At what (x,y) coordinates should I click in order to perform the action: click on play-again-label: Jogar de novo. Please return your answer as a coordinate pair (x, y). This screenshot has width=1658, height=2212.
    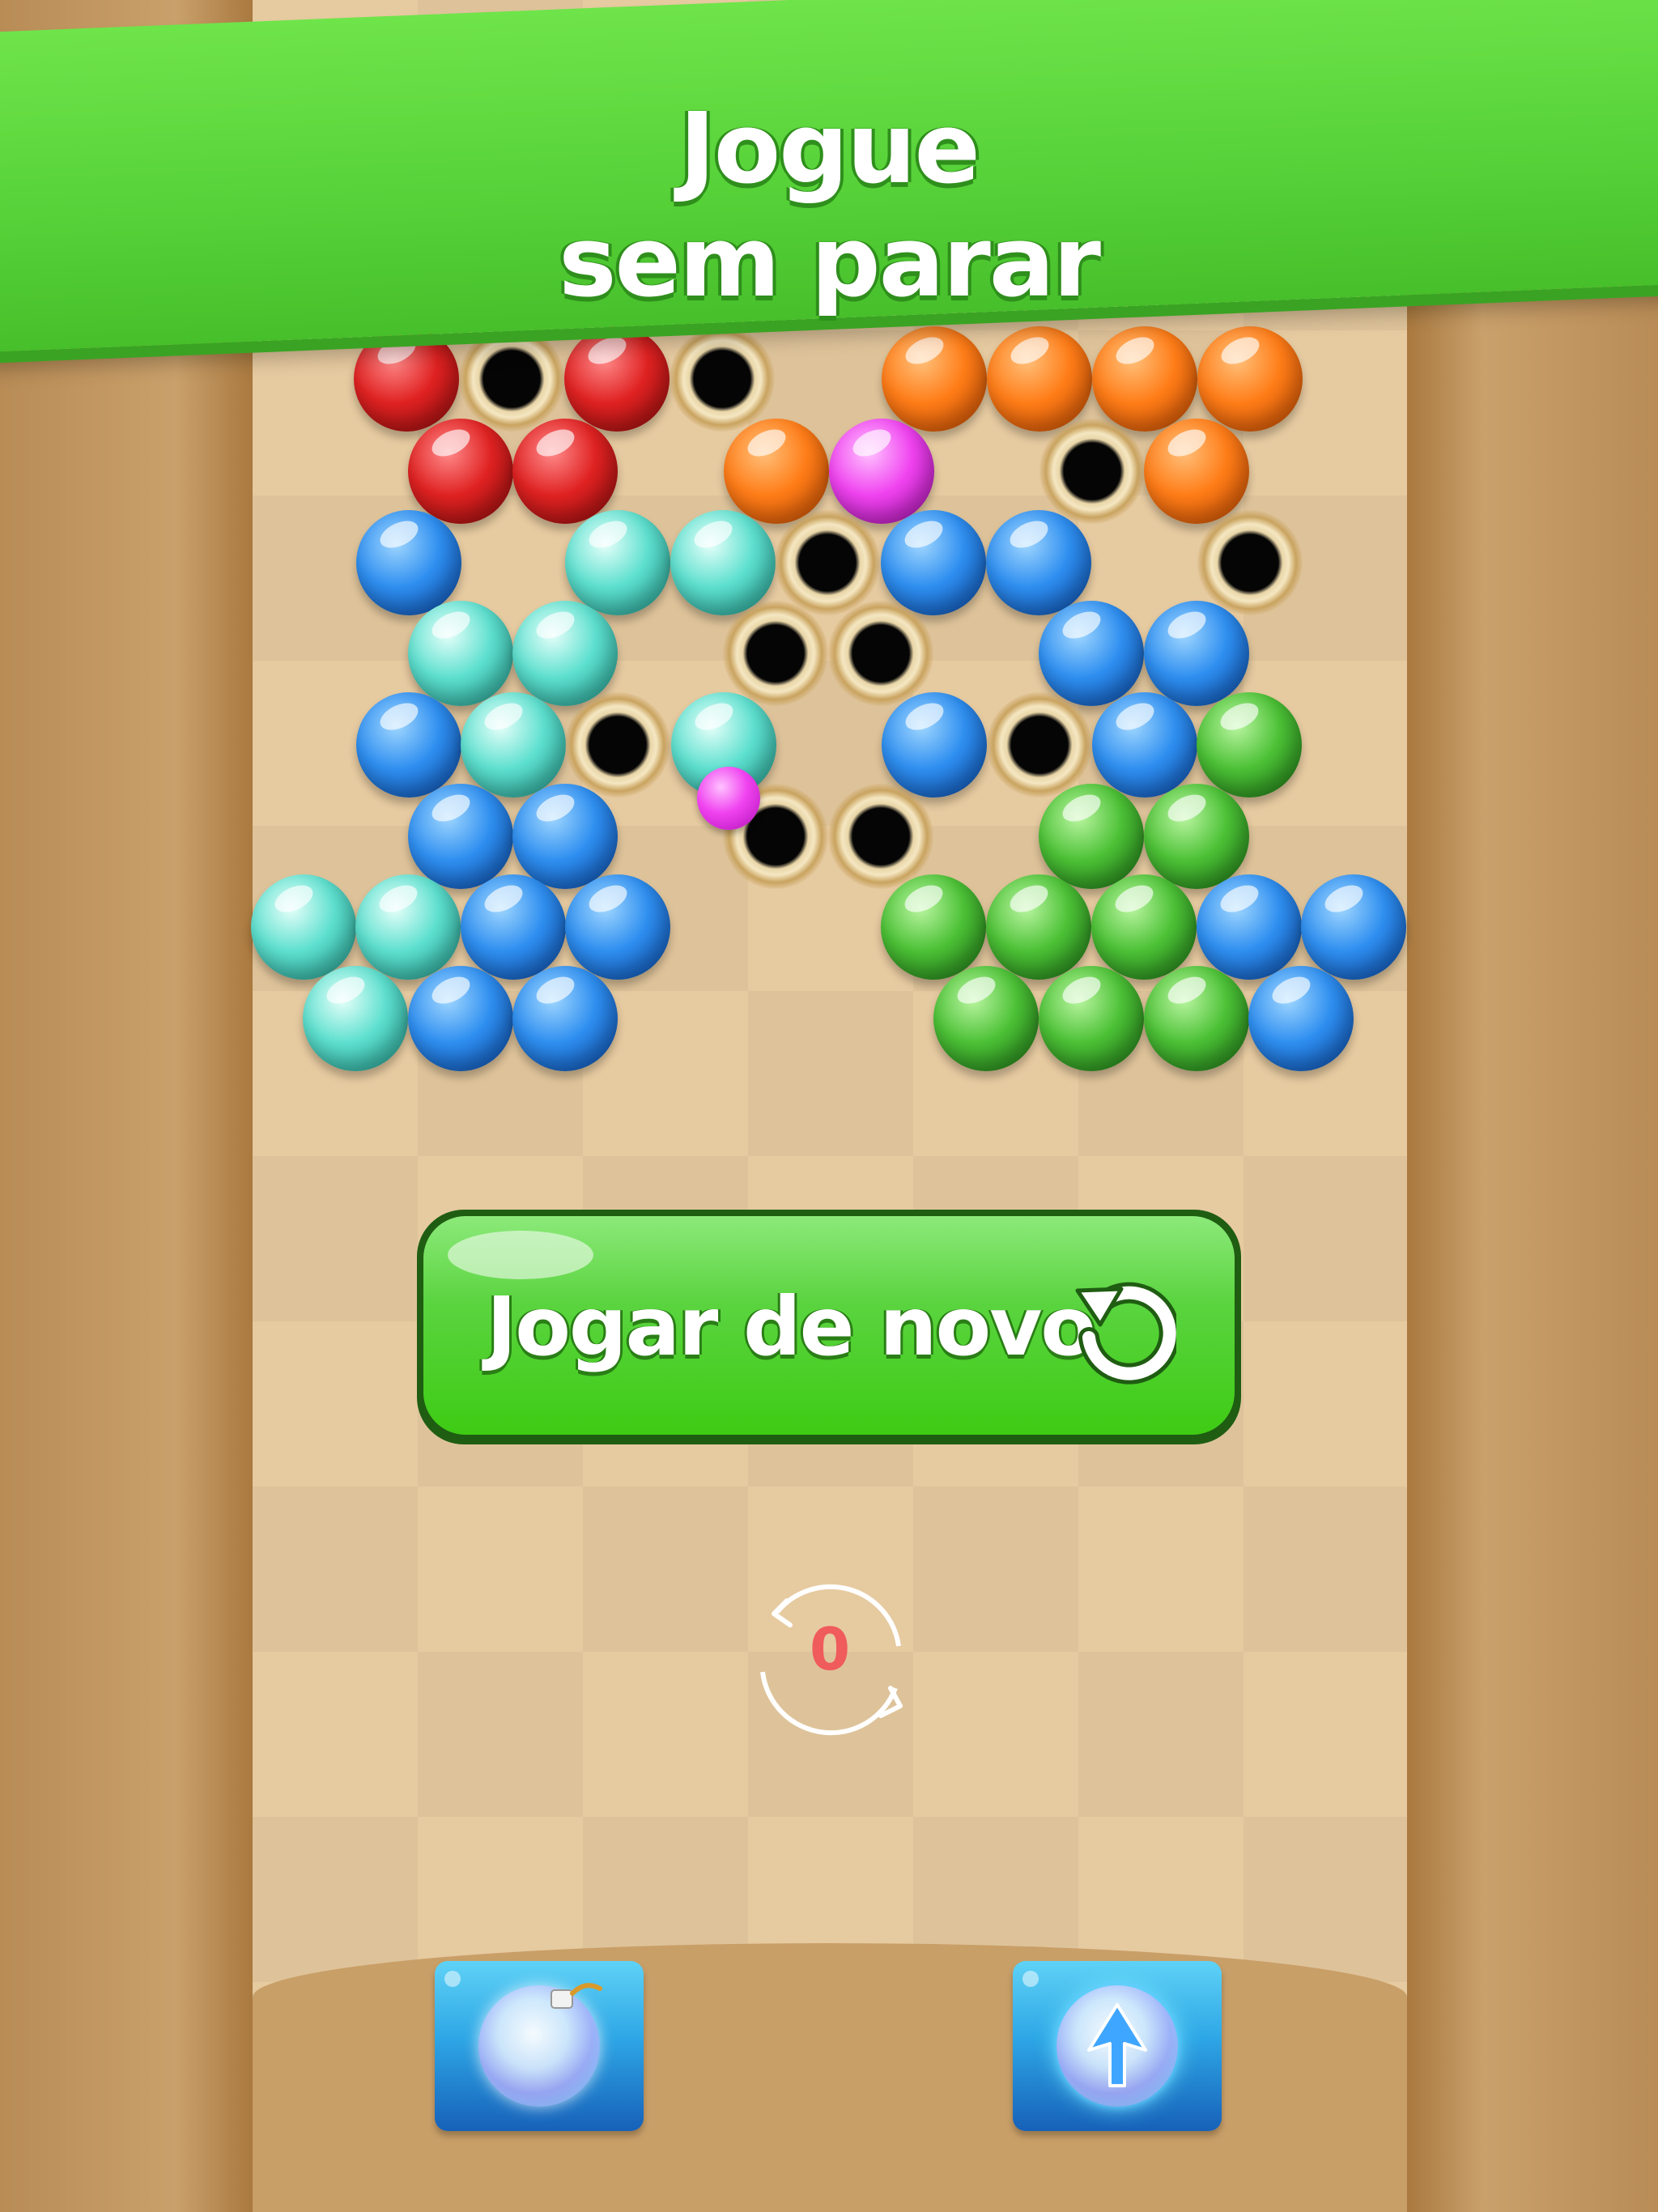
    Looking at the image, I should click on (791, 1327).